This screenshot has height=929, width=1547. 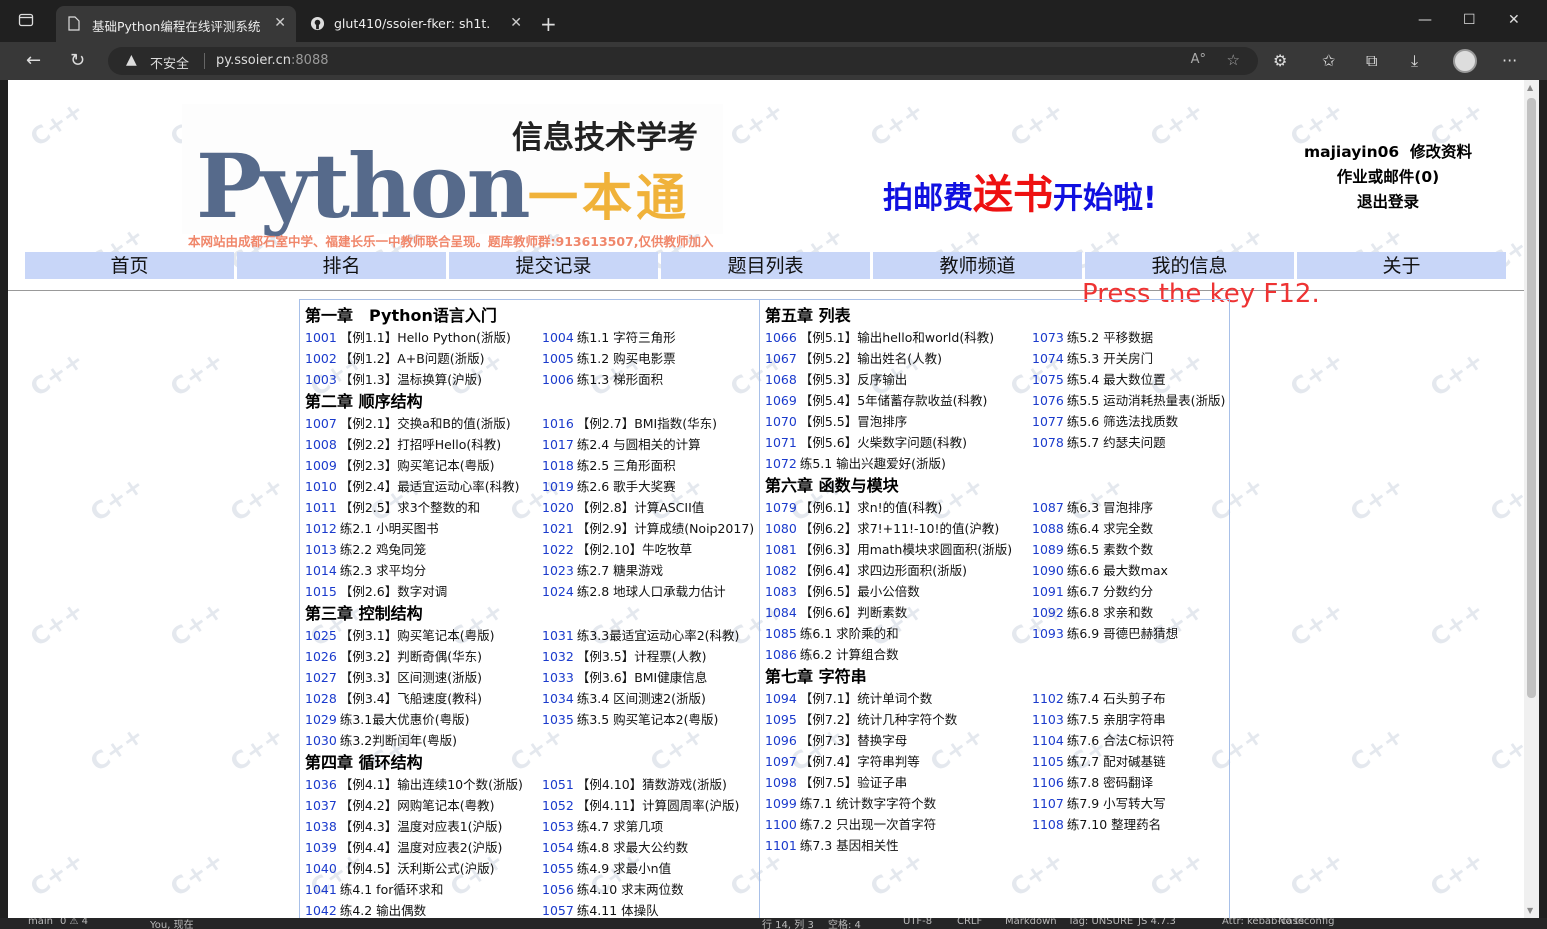 I want to click on problem-title: 【例6.4】求四边形面积(浙版), so click(x=883, y=570).